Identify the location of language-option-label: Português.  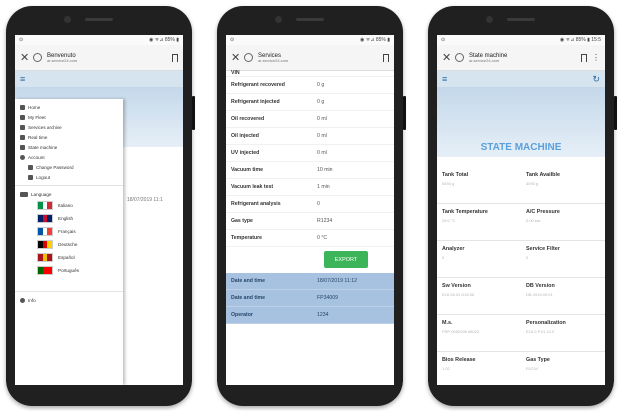
(68, 270).